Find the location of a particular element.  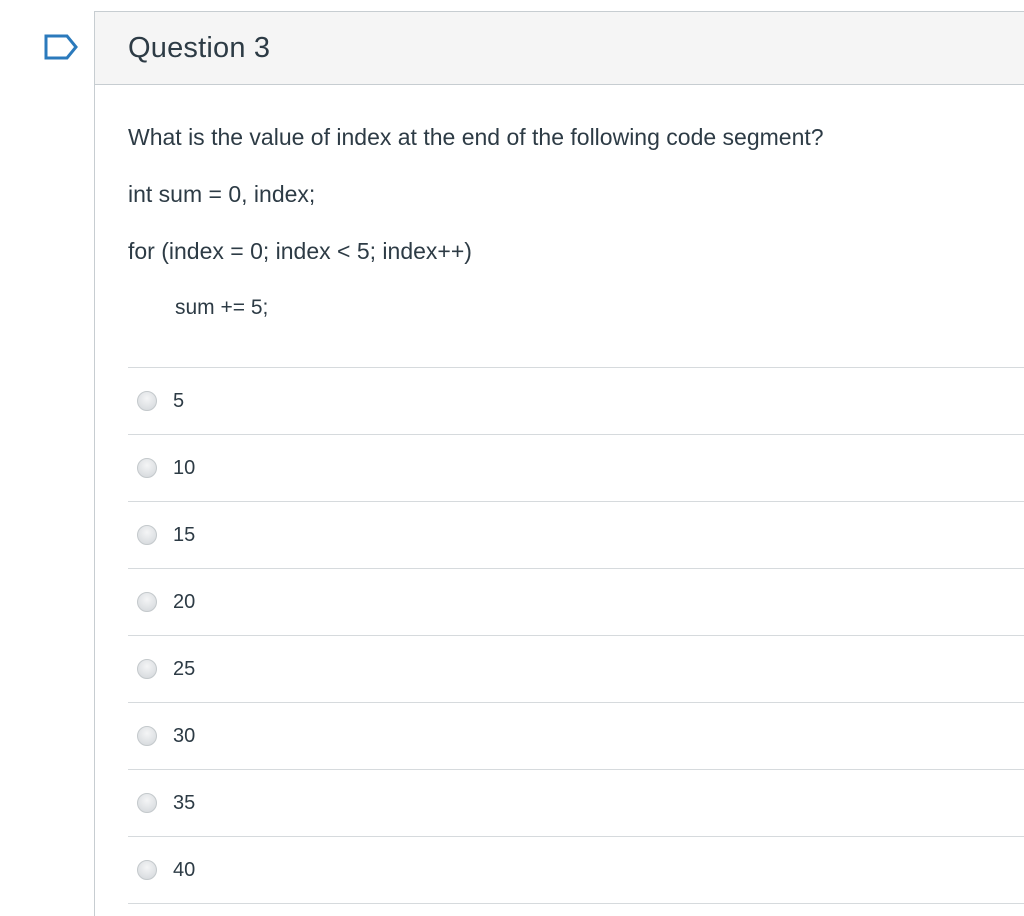

answer-option: 40 is located at coordinates (576, 870).